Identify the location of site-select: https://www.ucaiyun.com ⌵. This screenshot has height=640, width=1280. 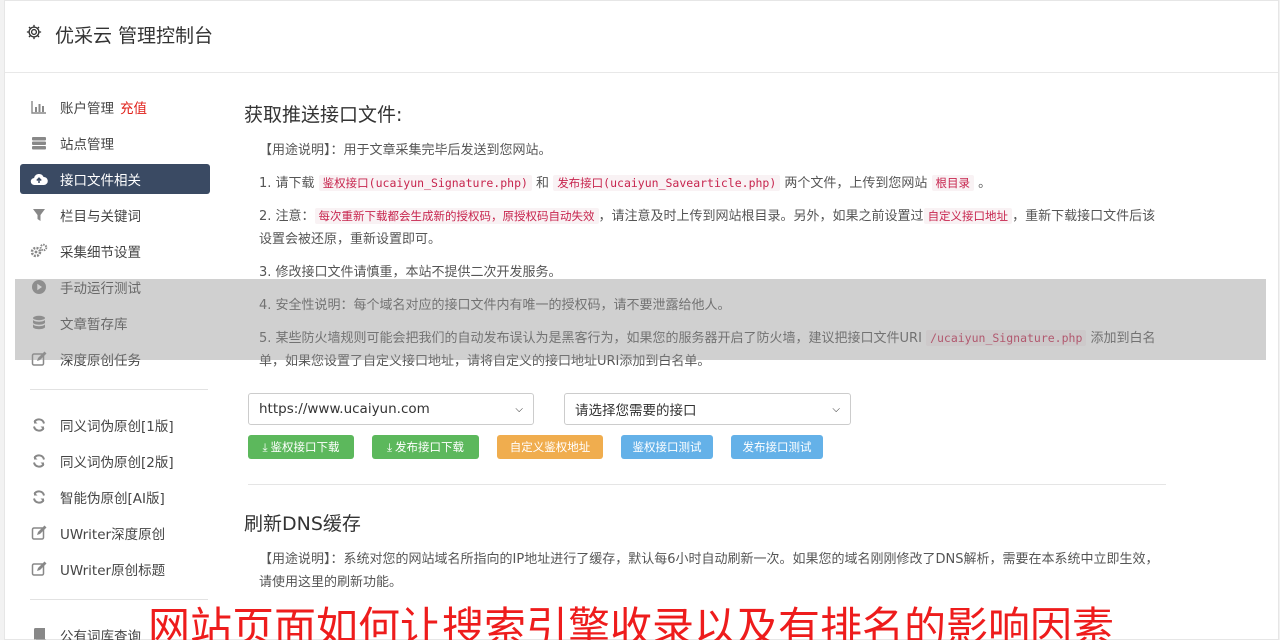
(391, 409).